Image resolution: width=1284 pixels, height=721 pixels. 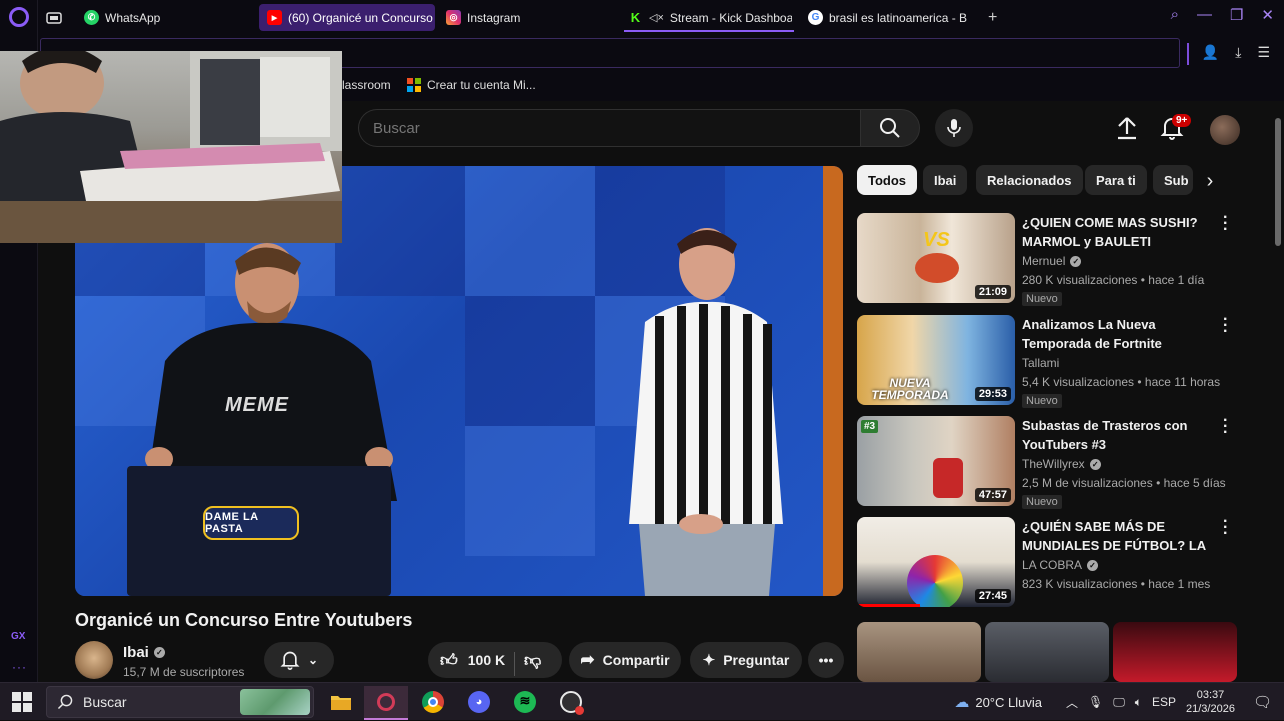 What do you see at coordinates (1173, 180) in the screenshot?
I see `chip-sub: Sub` at bounding box center [1173, 180].